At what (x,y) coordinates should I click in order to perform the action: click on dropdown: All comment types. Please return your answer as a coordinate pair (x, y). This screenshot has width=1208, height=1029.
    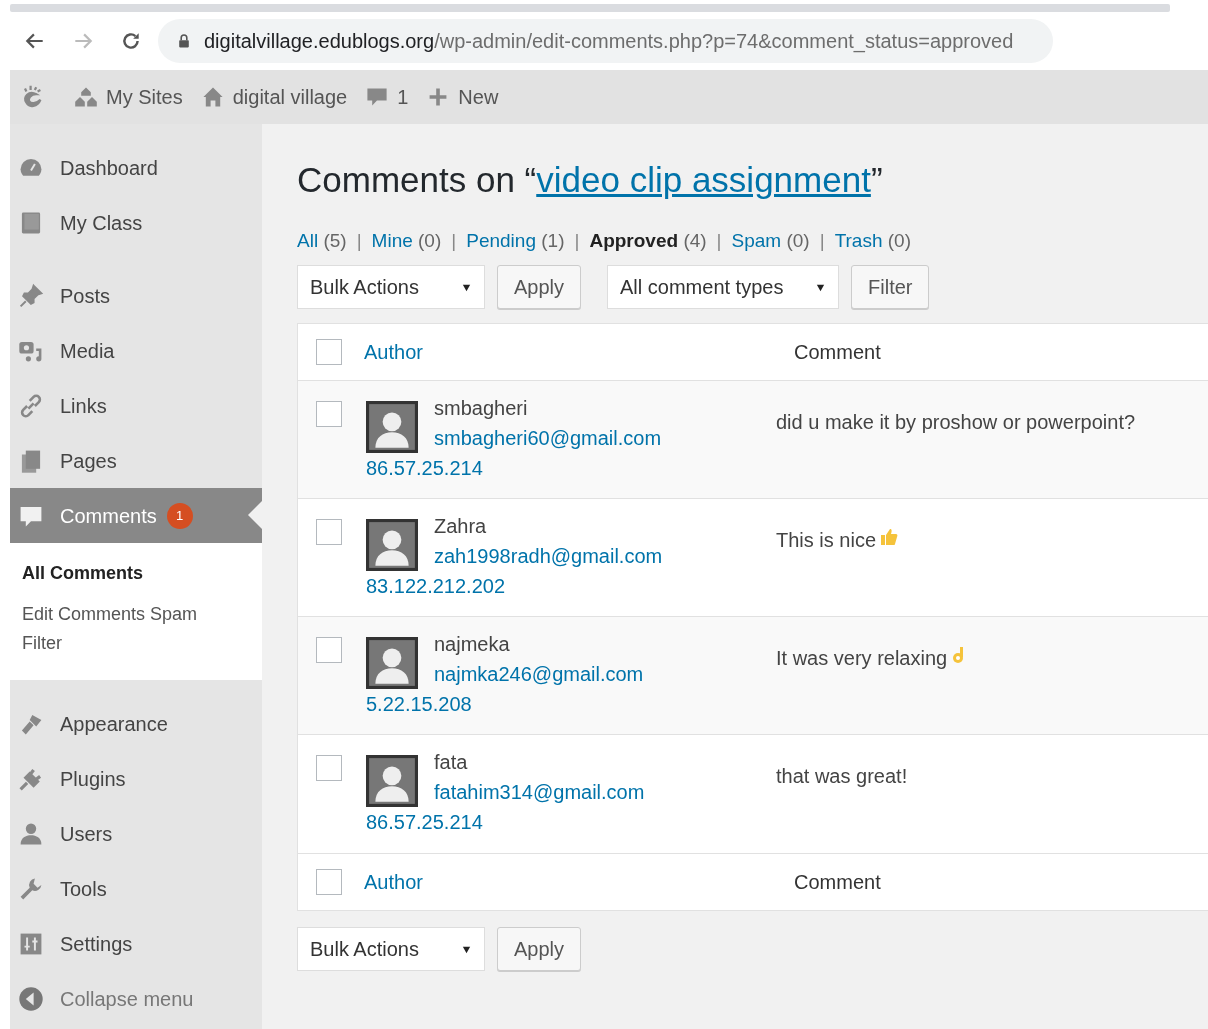
    Looking at the image, I should click on (723, 287).